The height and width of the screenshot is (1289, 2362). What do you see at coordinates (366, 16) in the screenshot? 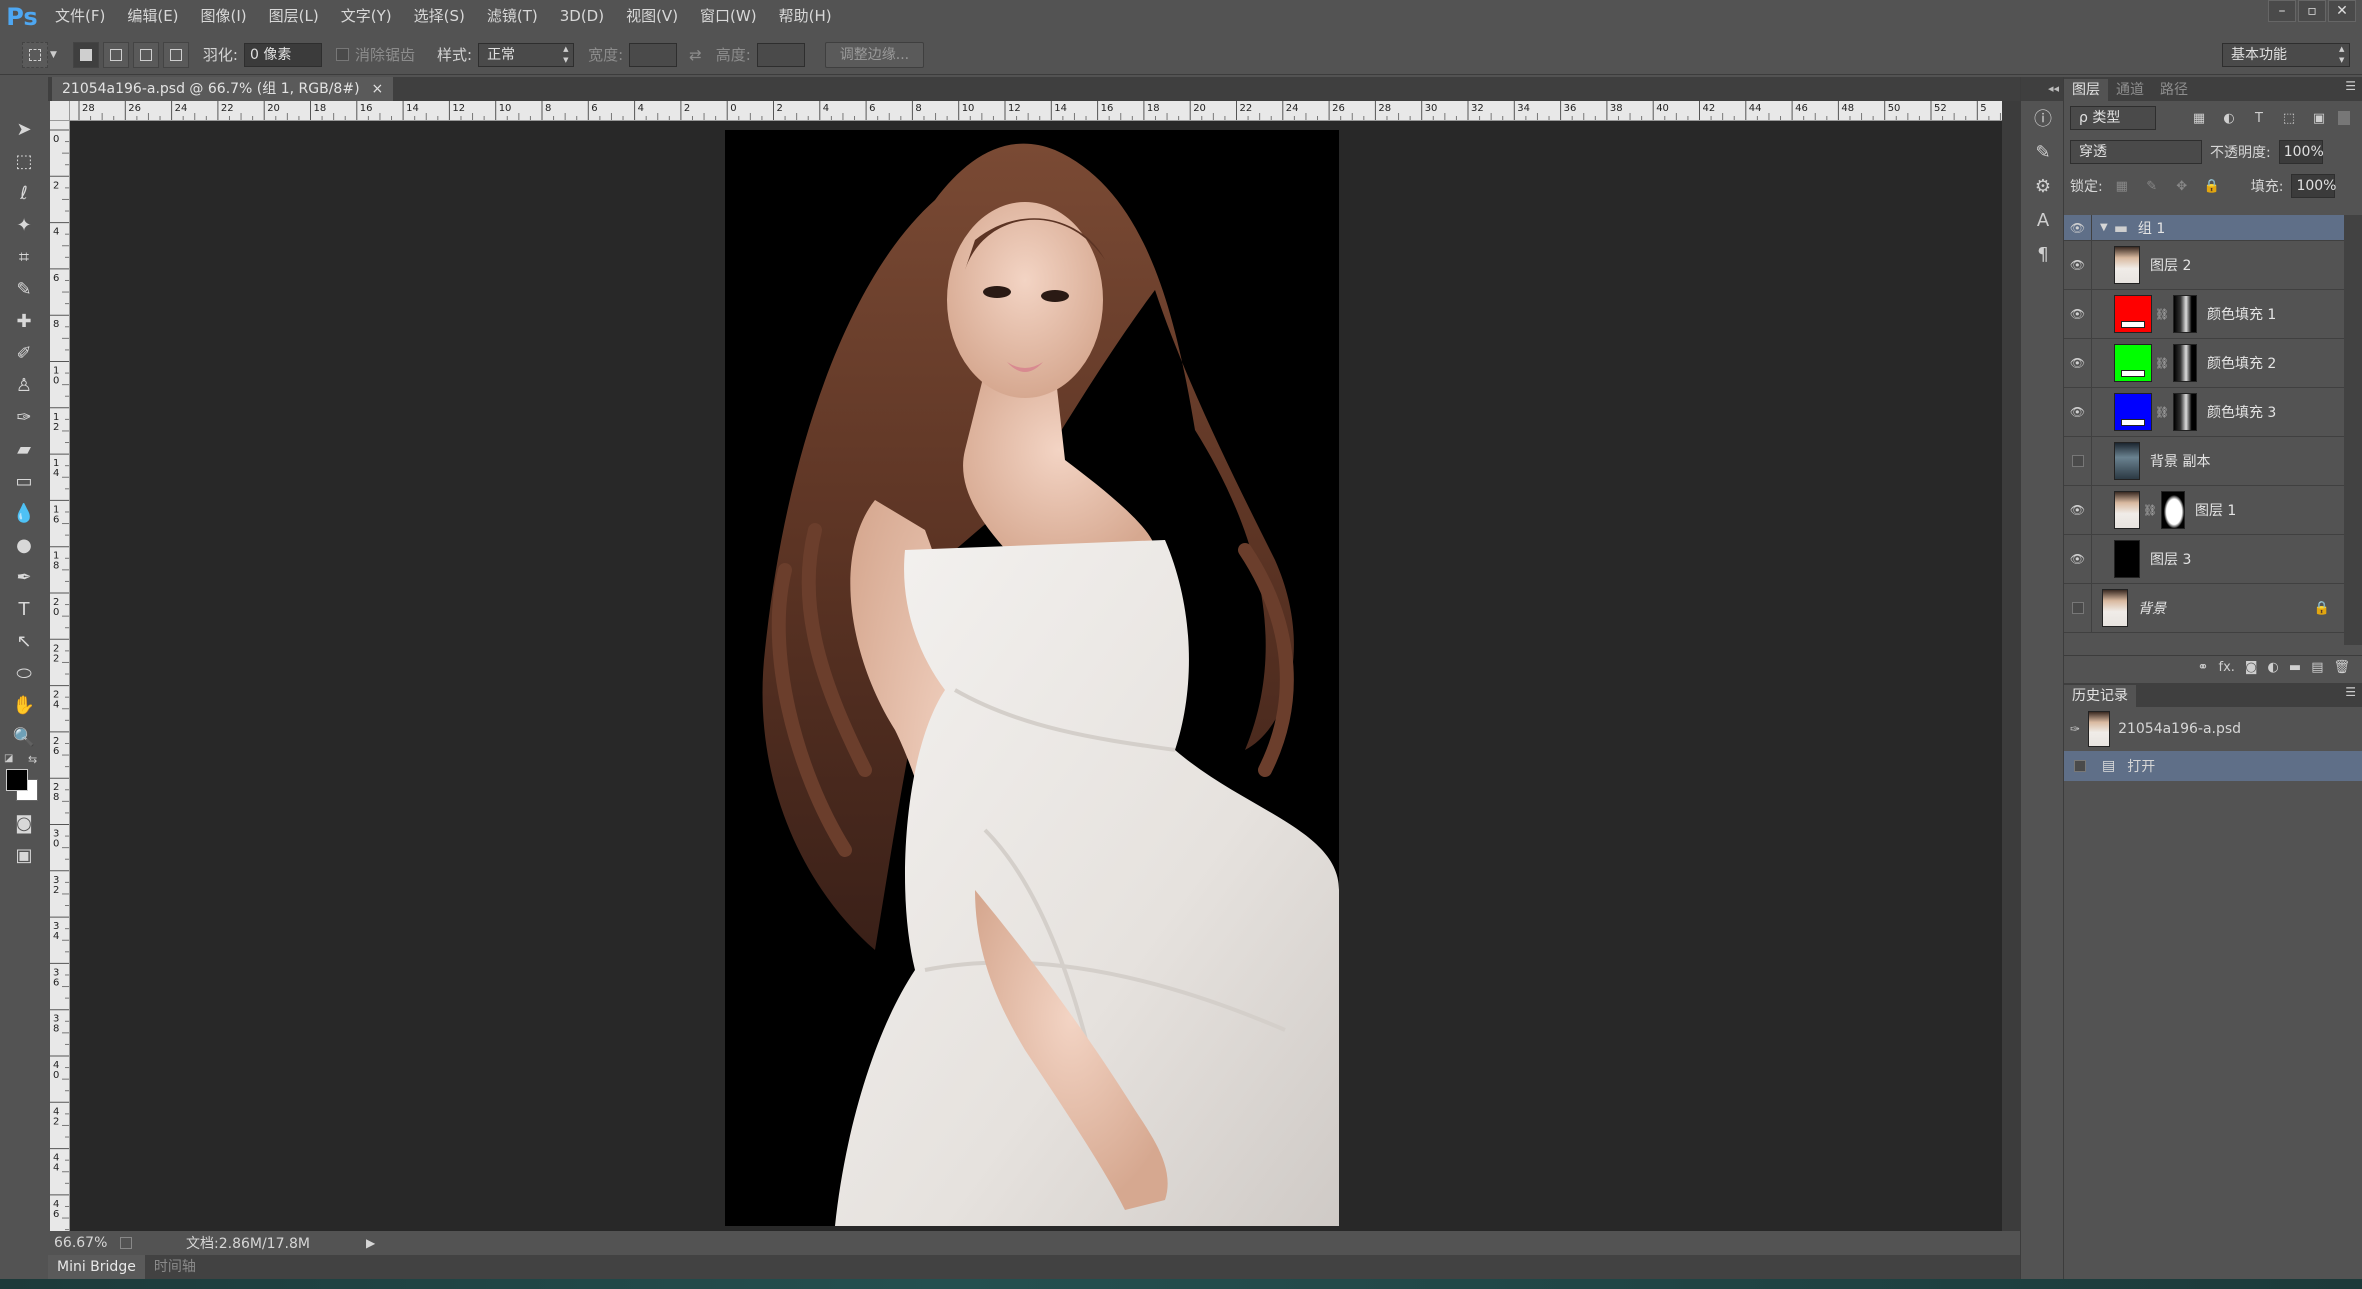
I see `menu-type: 文字(Y)` at bounding box center [366, 16].